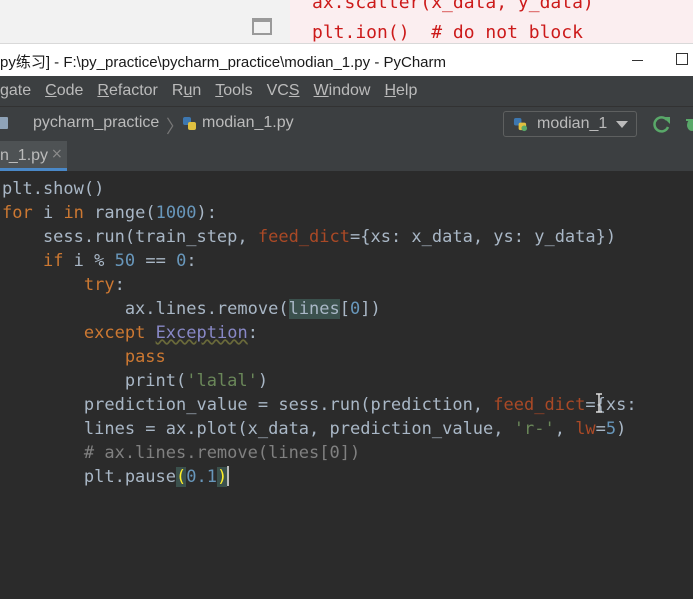 The height and width of the screenshot is (599, 693). What do you see at coordinates (119, 261) in the screenshot?
I see `code-line: if i % 50 == 0:` at bounding box center [119, 261].